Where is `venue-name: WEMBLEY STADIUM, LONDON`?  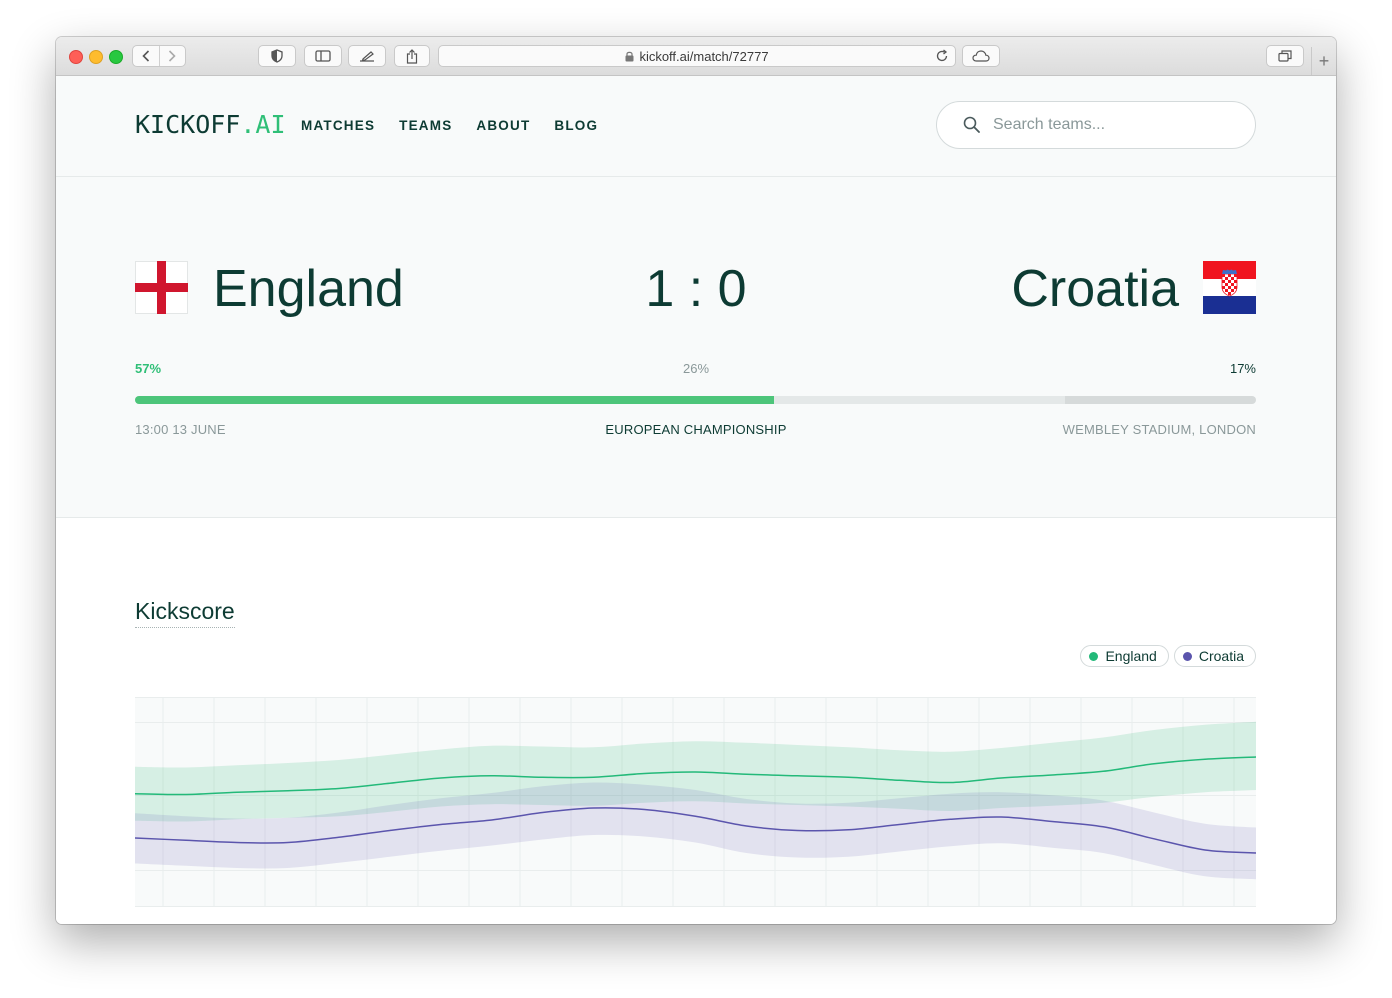 venue-name: WEMBLEY STADIUM, LONDON is located at coordinates (1159, 429).